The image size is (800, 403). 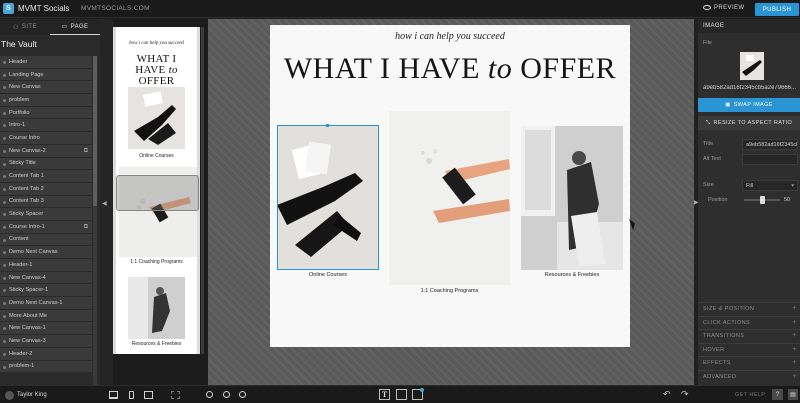 I want to click on add-text-icon: T, so click(x=384, y=394).